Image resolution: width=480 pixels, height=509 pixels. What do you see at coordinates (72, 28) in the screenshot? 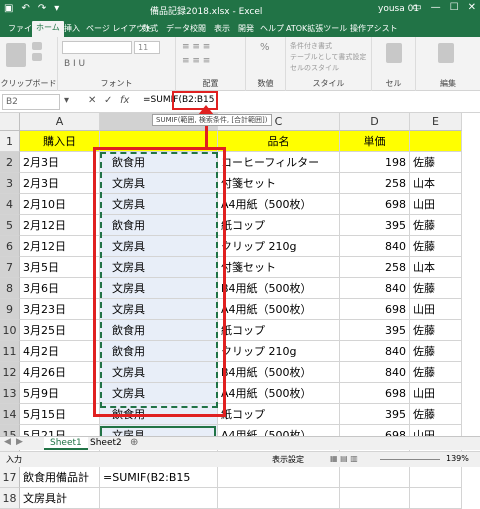
I see `tab-2: 挿入` at bounding box center [72, 28].